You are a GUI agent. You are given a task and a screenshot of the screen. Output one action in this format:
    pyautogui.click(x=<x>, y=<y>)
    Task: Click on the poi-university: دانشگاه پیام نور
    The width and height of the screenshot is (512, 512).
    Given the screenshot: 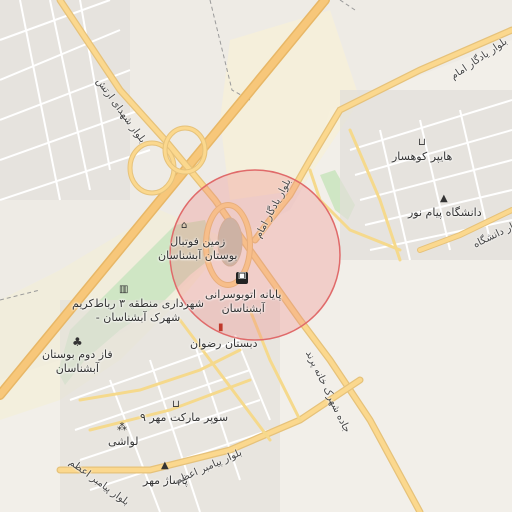 What is the action you would take?
    pyautogui.click(x=445, y=213)
    